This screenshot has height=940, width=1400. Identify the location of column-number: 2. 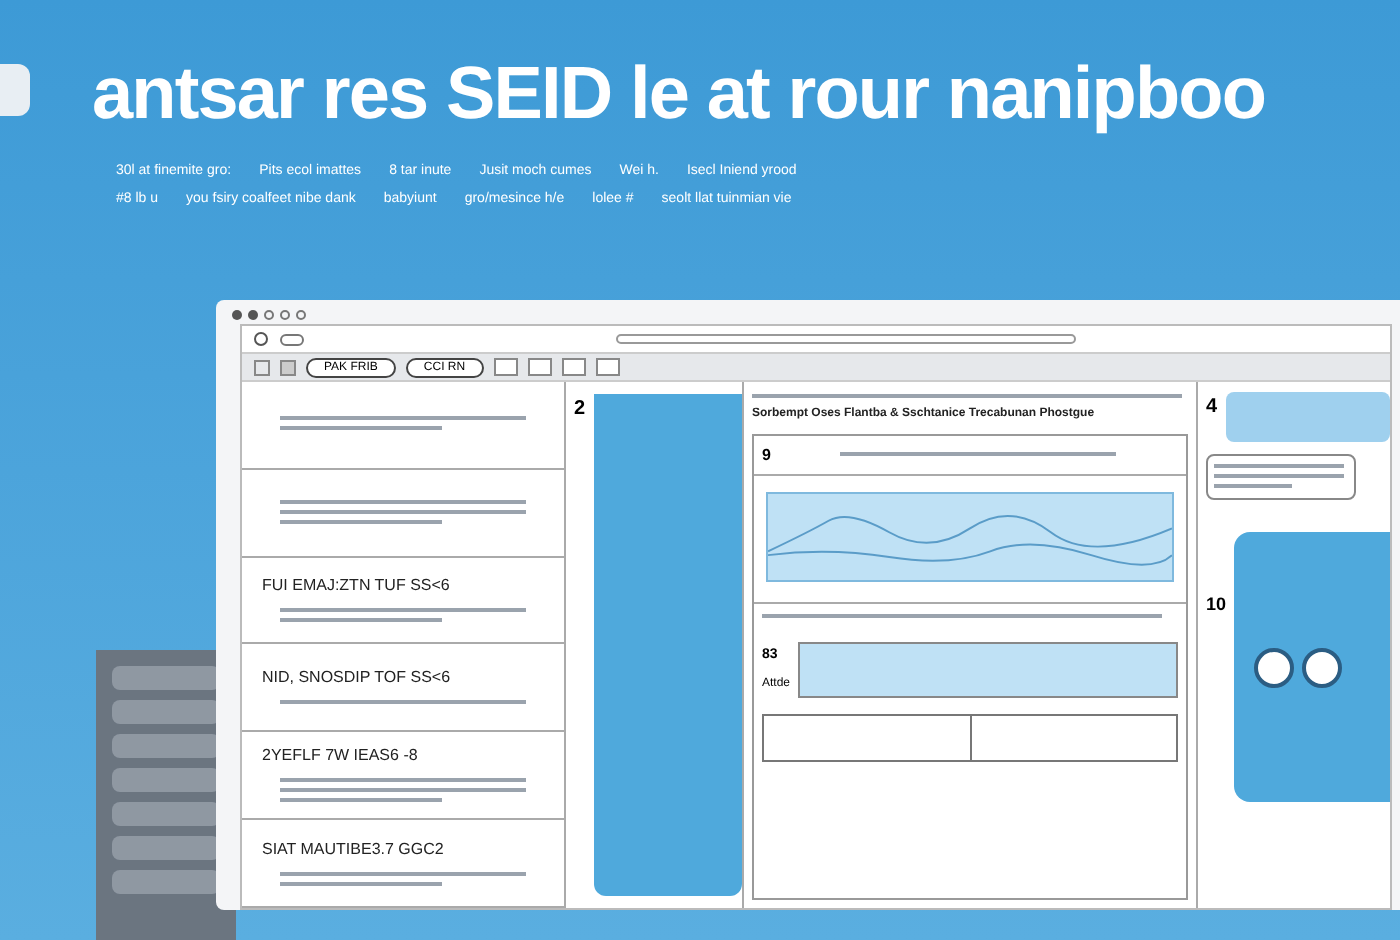
(580, 410).